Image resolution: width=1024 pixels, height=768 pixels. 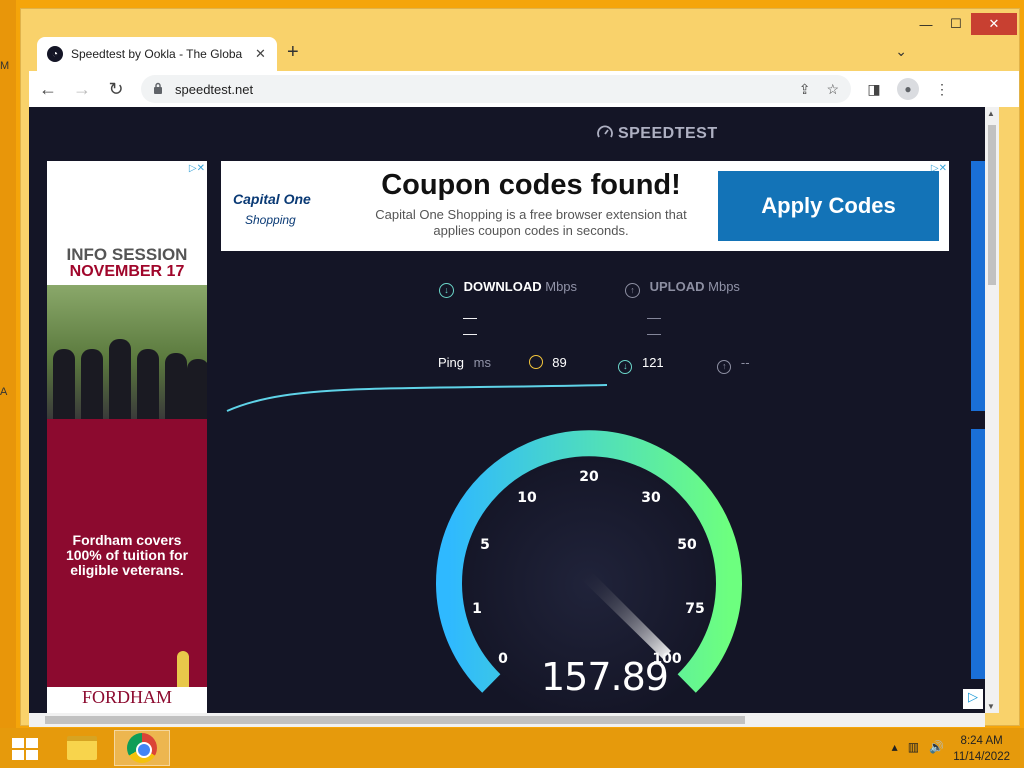 I want to click on ping-idle-value: 89, so click(x=559, y=362).